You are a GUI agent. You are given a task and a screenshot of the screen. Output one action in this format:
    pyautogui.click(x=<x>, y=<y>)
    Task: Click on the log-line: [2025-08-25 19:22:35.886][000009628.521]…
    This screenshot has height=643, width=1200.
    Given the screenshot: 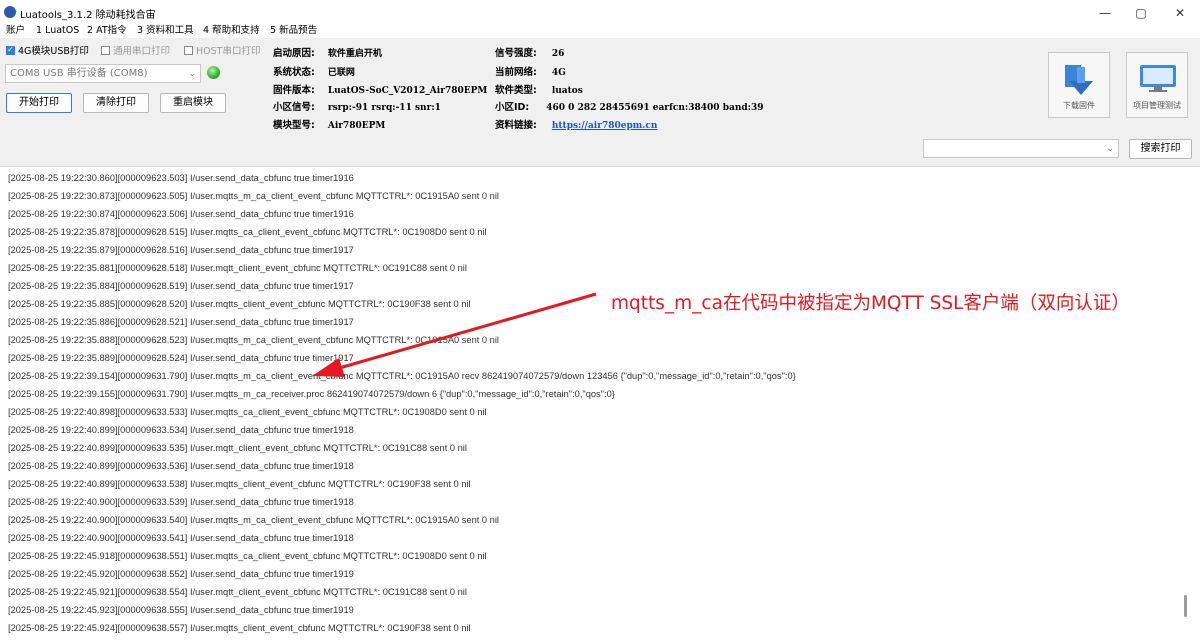 What is the action you would take?
    pyautogui.click(x=181, y=322)
    